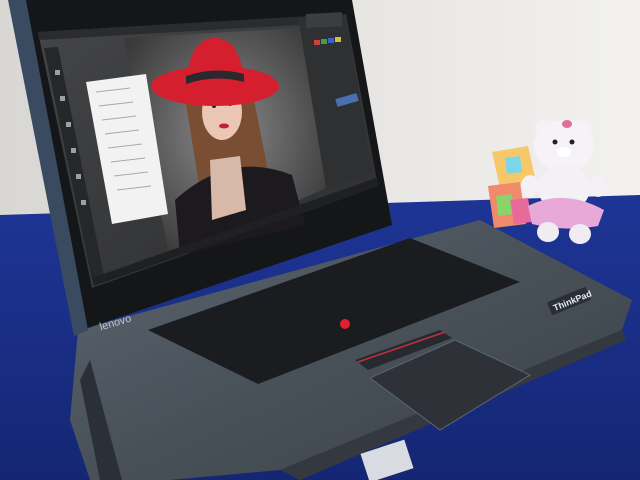 The height and width of the screenshot is (480, 640). What do you see at coordinates (73, 150) in the screenshot?
I see `brush-tool-icon` at bounding box center [73, 150].